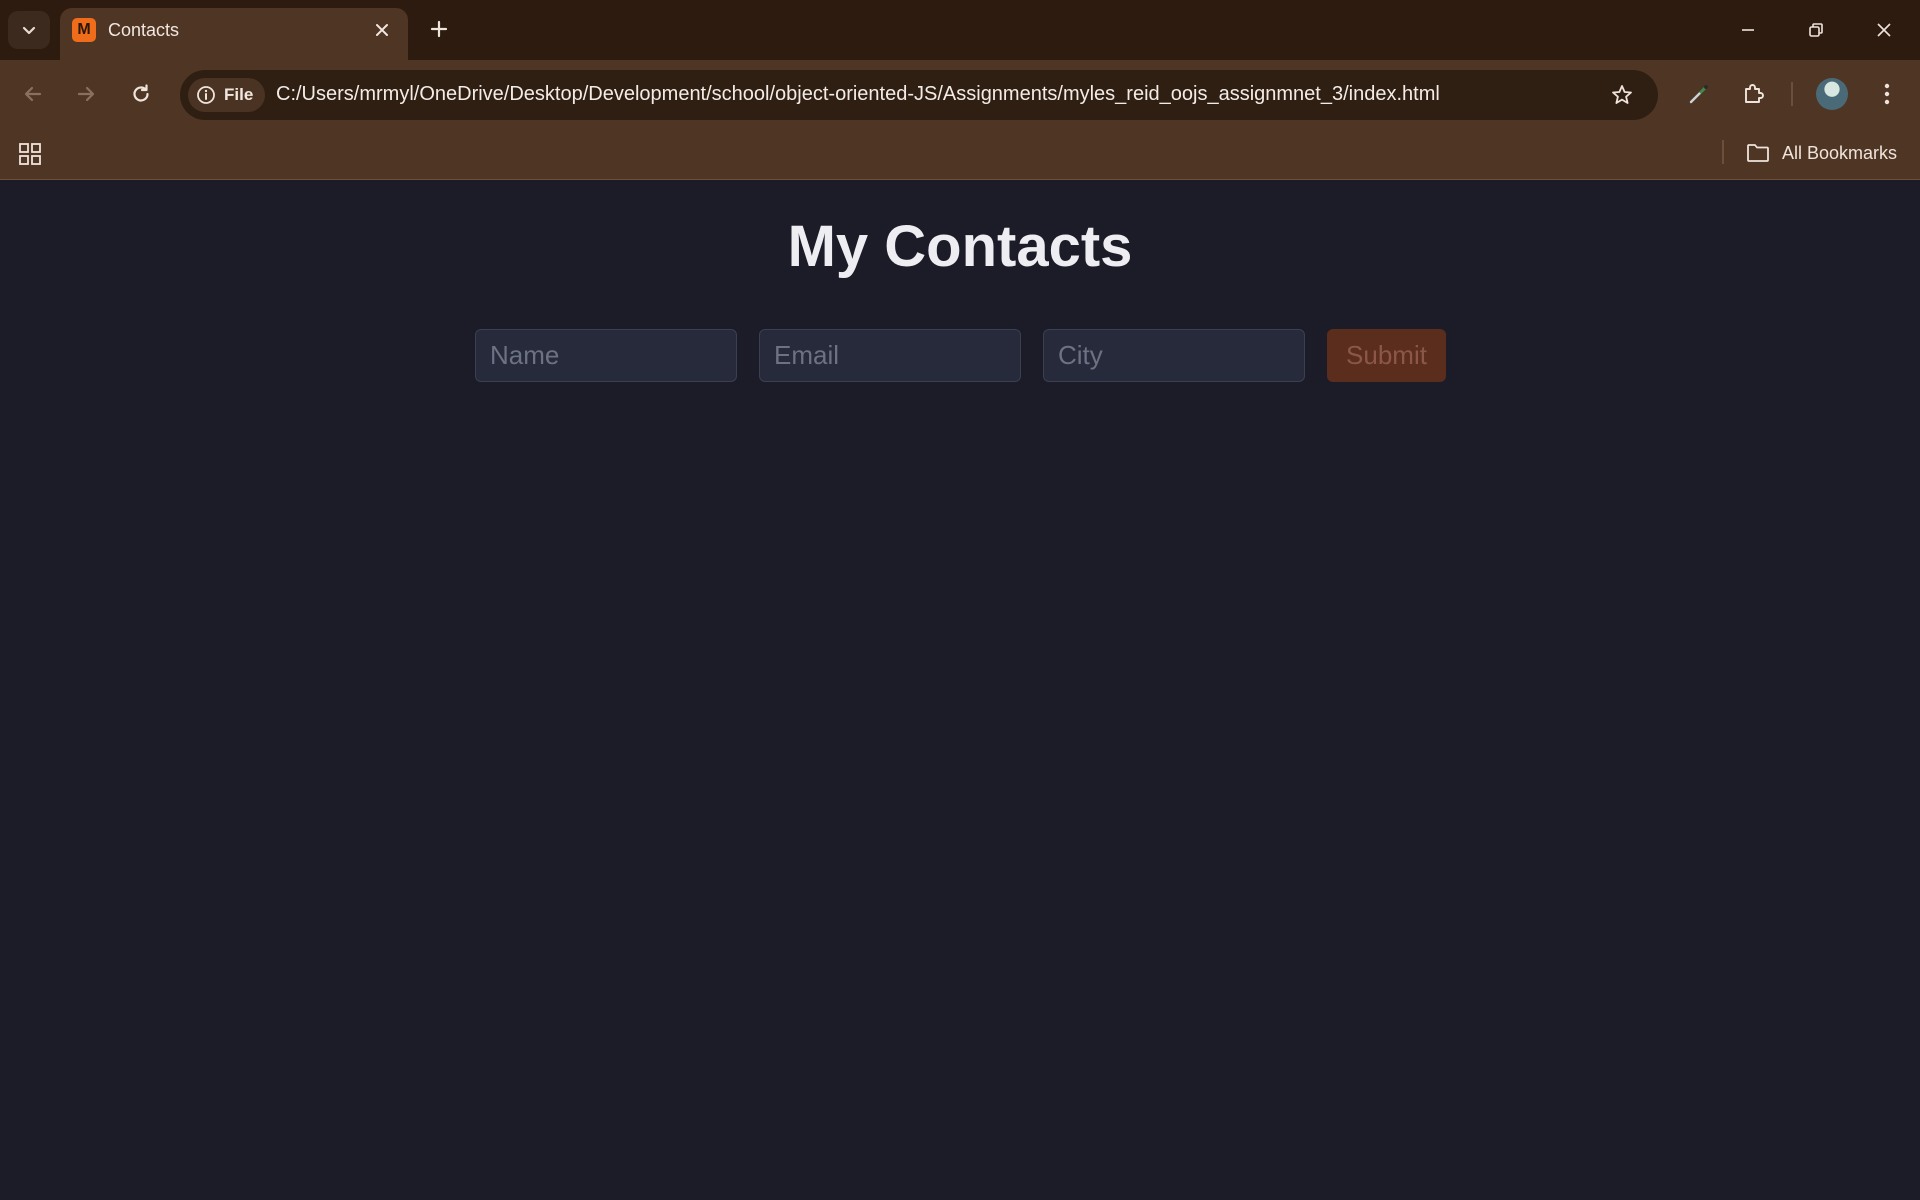 Image resolution: width=1920 pixels, height=1200 pixels. I want to click on more-vertical-icon, so click(1887, 94).